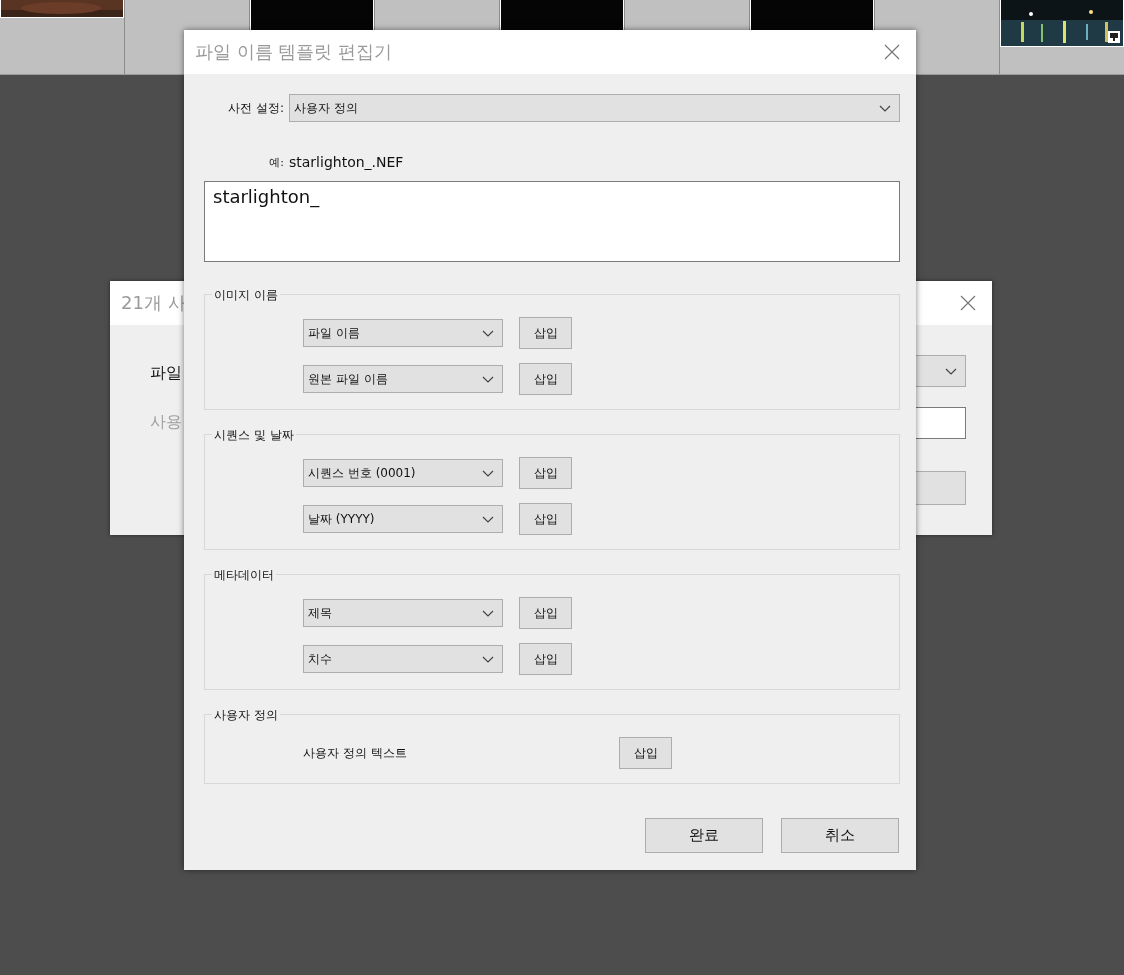 This screenshot has height=975, width=1124. I want to click on group-title: 시퀀스 및 날짜, so click(254, 435).